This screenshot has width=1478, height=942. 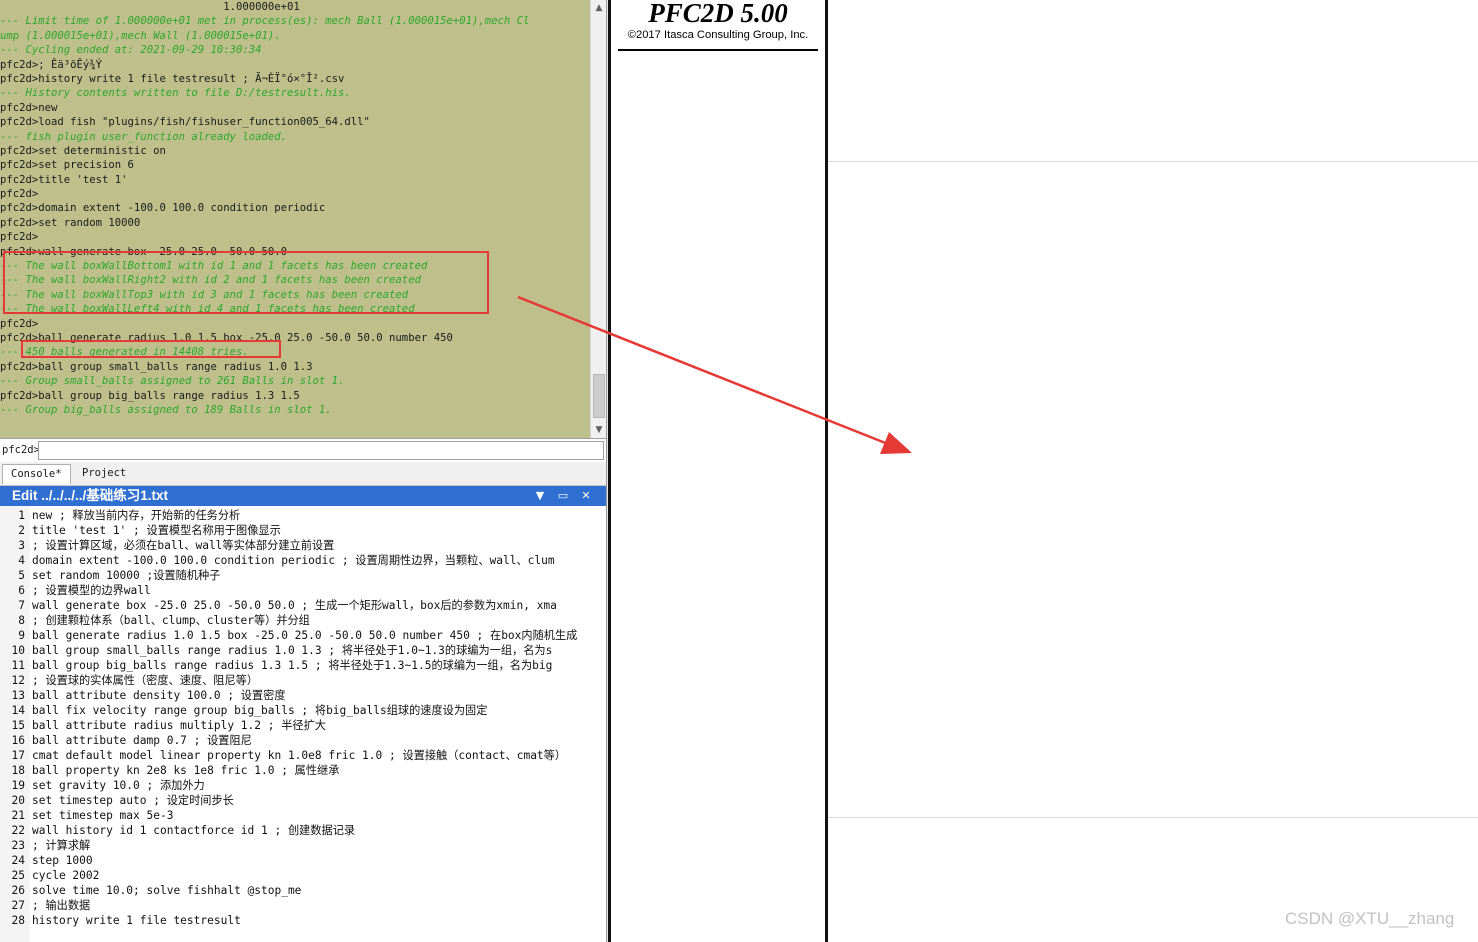 What do you see at coordinates (159, 695) in the screenshot?
I see `line-text: ball attribute density 100.0 ; 设置密度` at bounding box center [159, 695].